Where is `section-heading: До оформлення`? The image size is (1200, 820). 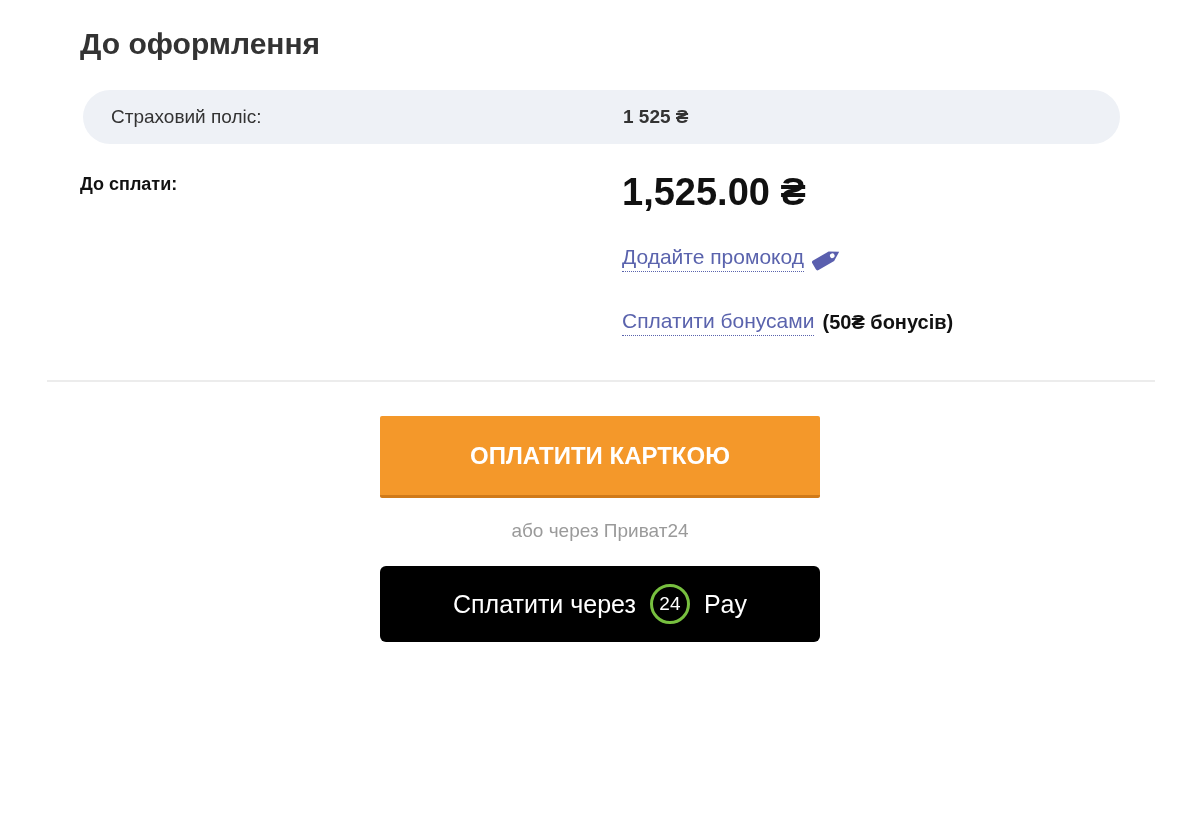
section-heading: До оформлення is located at coordinates (200, 44).